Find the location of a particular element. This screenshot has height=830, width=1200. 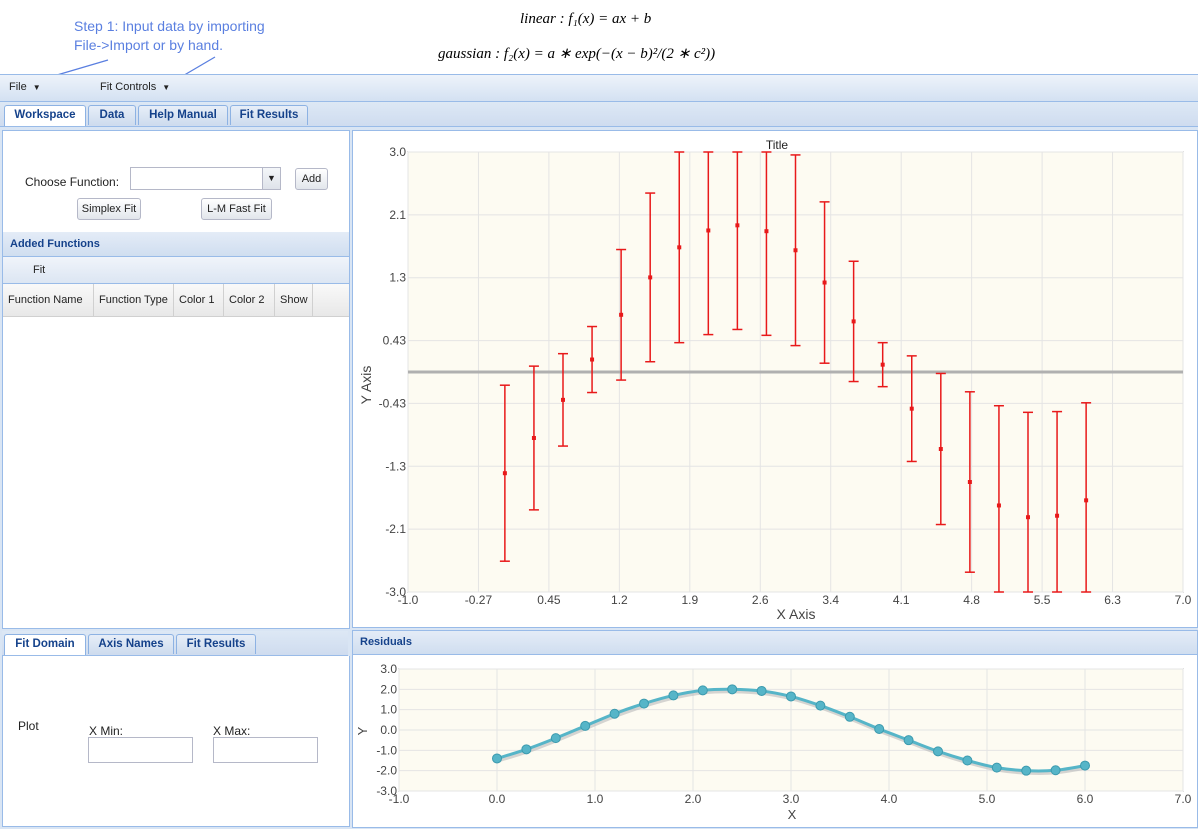

add-function-button: Add is located at coordinates (311, 179).